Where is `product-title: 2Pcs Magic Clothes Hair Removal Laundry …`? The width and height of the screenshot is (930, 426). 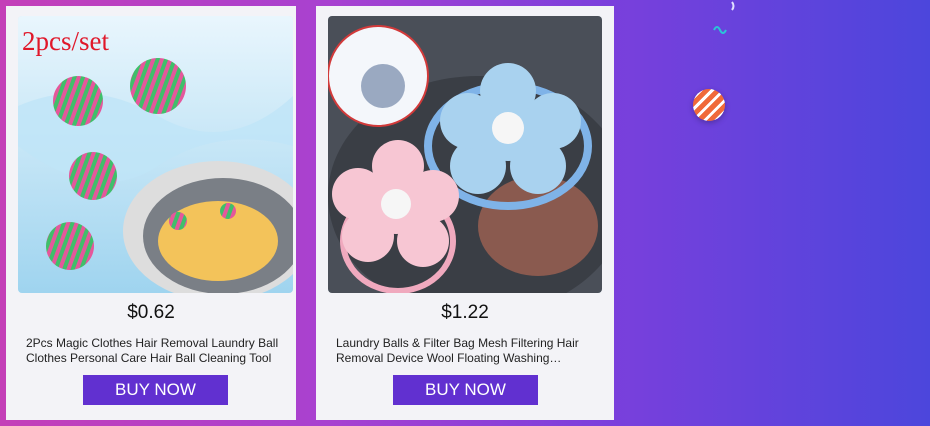
product-title: 2Pcs Magic Clothes Hair Removal Laundry … is located at coordinates (153, 351).